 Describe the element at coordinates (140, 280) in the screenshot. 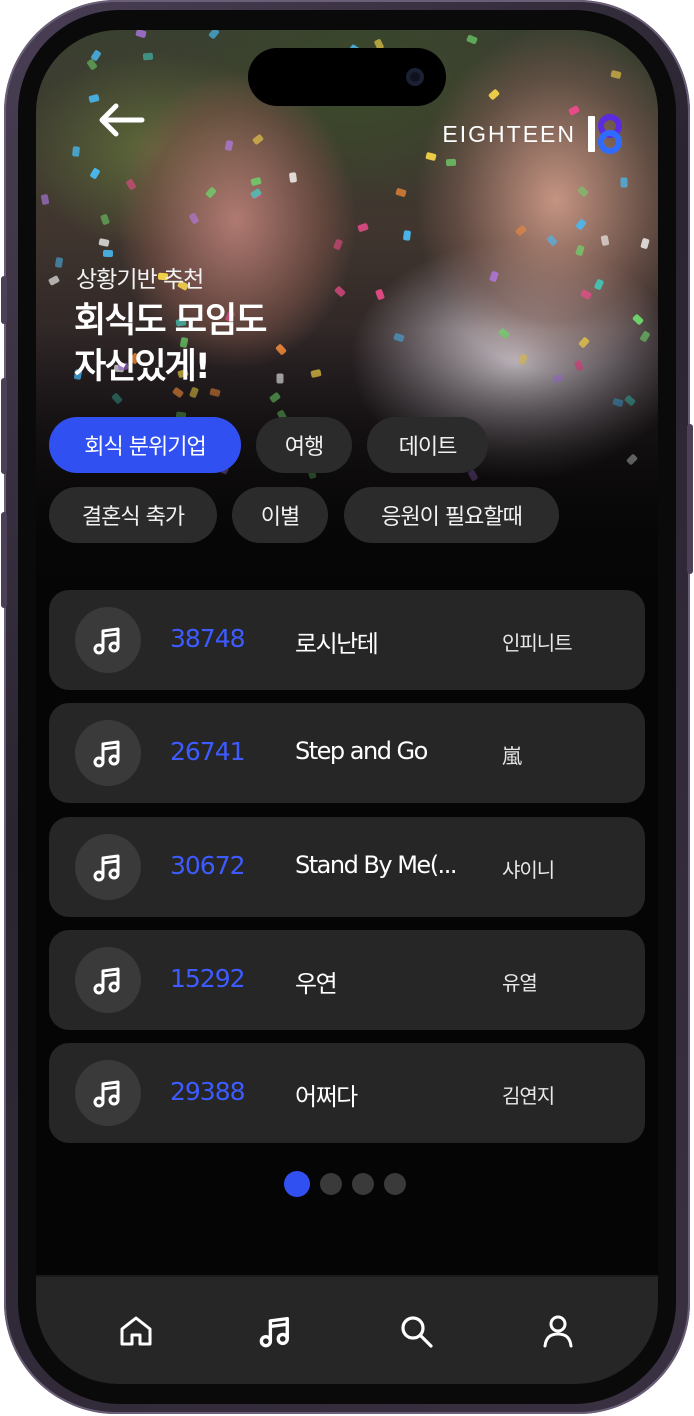

I see `hero-subtitle: 상황기반 추천` at that location.